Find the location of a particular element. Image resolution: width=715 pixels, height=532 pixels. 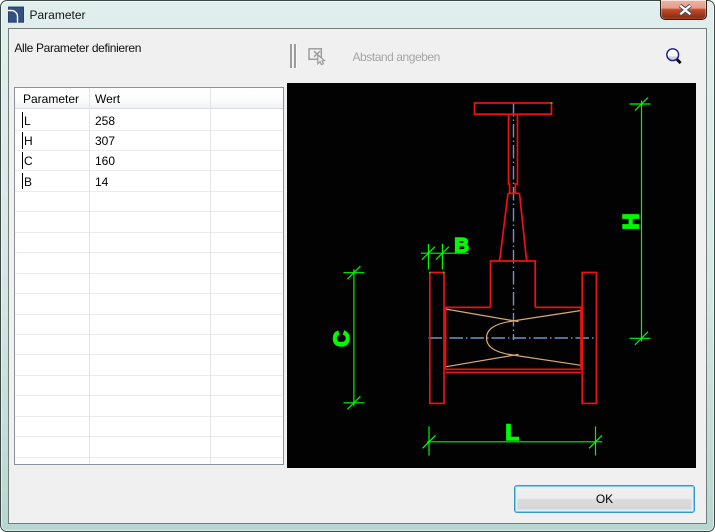

svg-text: C is located at coordinates (341, 339).